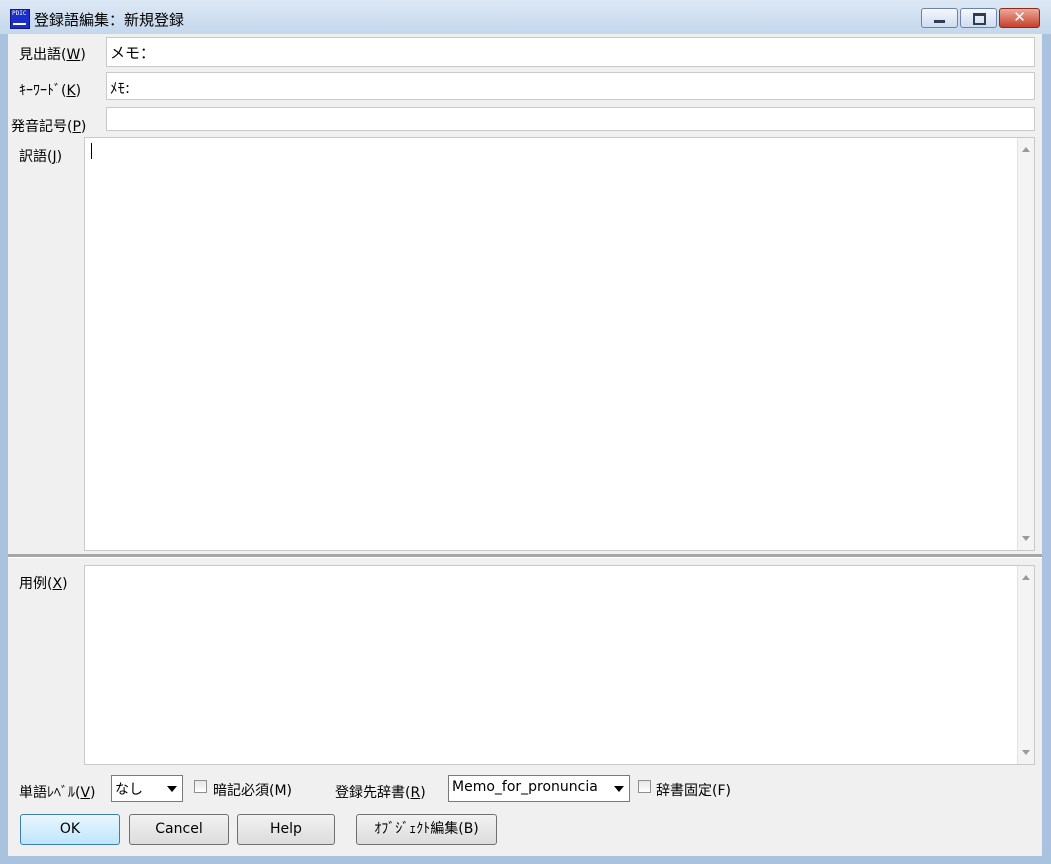 This screenshot has width=1051, height=864. Describe the element at coordinates (570, 86) in the screenshot. I see `keyword-input: ﾒﾓ:` at that location.